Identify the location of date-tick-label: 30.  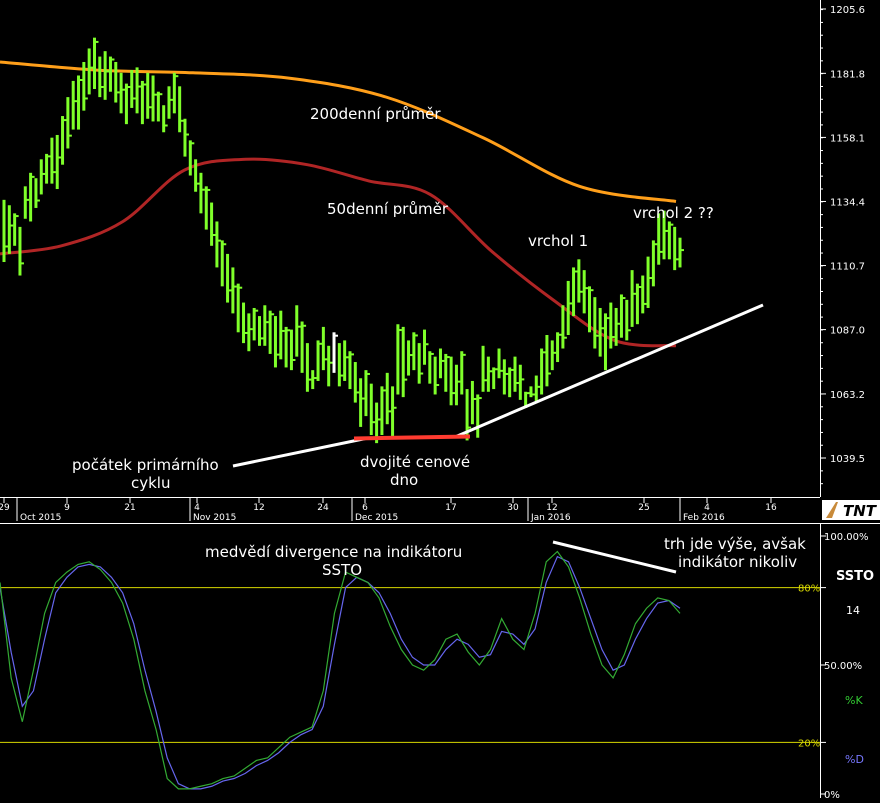
(513, 508).